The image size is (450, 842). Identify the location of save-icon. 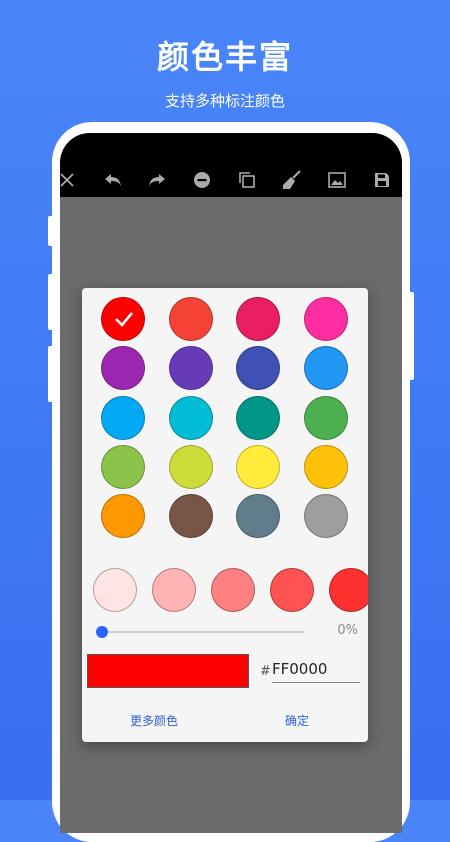
(382, 180).